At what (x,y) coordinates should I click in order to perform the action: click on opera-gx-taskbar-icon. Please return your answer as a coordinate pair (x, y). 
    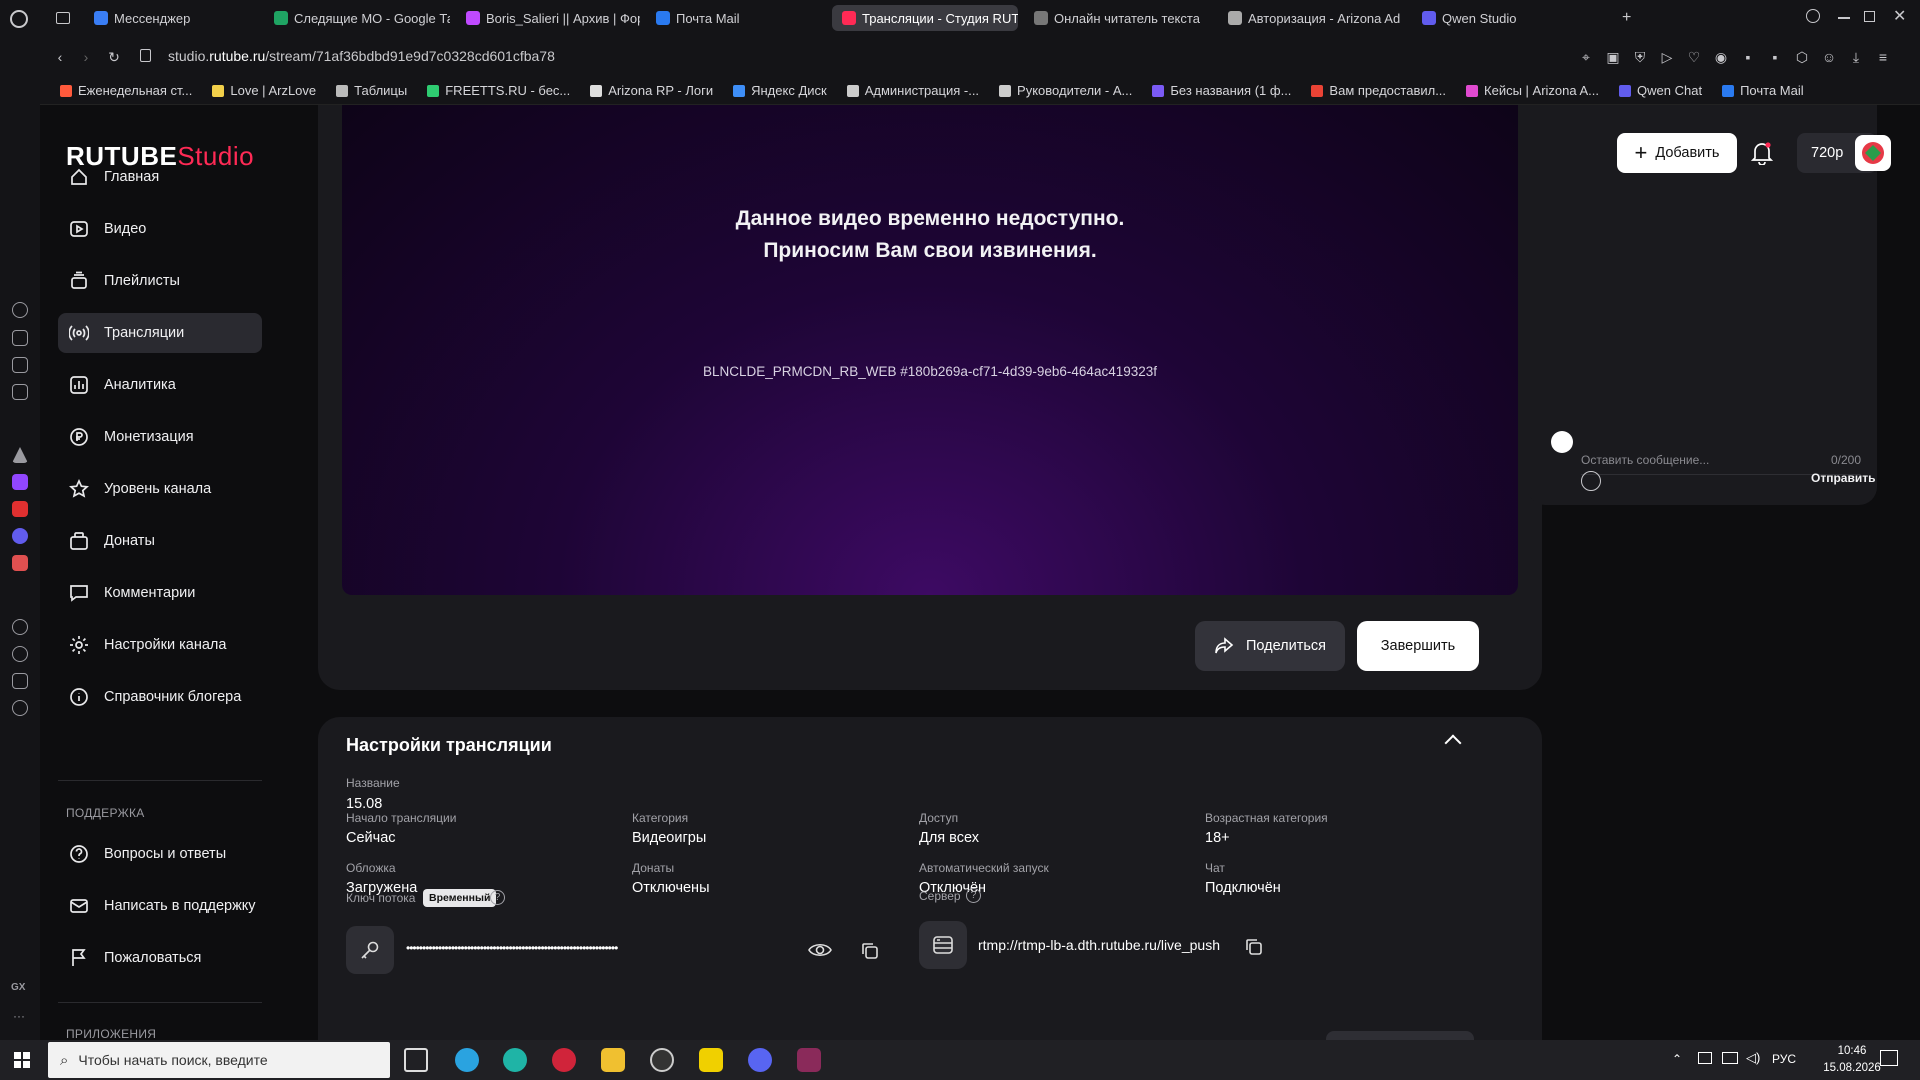
    Looking at the image, I should click on (564, 1060).